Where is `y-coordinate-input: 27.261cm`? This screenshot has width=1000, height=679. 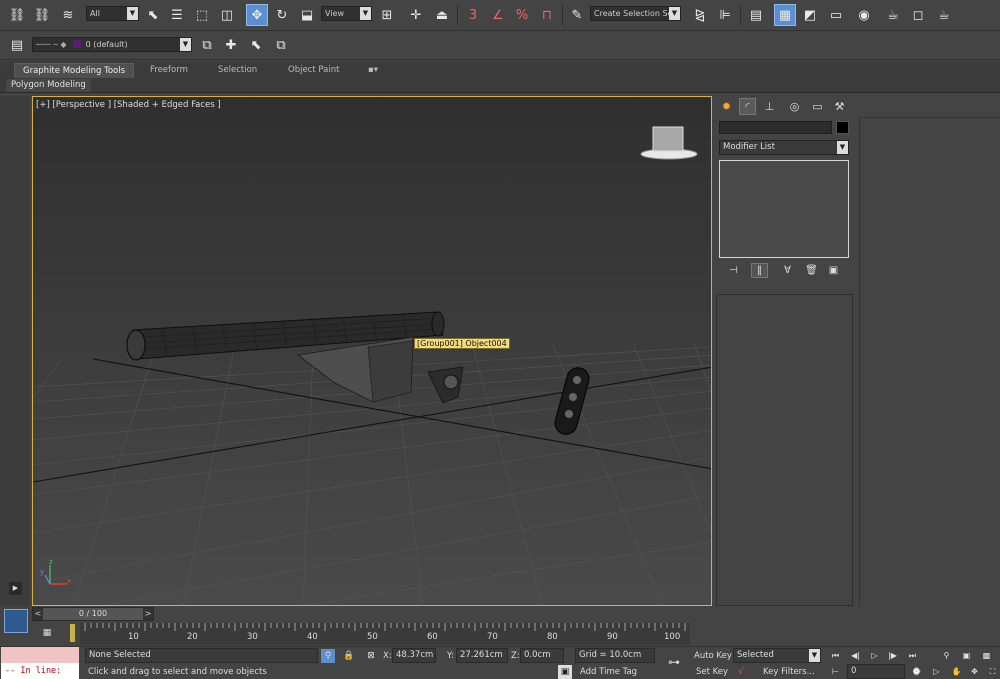
y-coordinate-input: 27.261cm is located at coordinates (482, 655).